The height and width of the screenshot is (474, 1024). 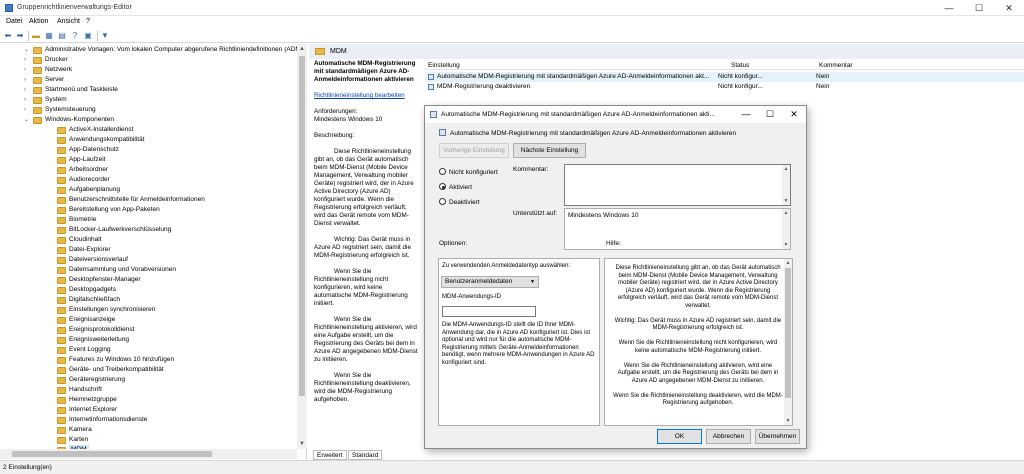 I want to click on radio-enabled: Aktiviert, so click(x=455, y=187).